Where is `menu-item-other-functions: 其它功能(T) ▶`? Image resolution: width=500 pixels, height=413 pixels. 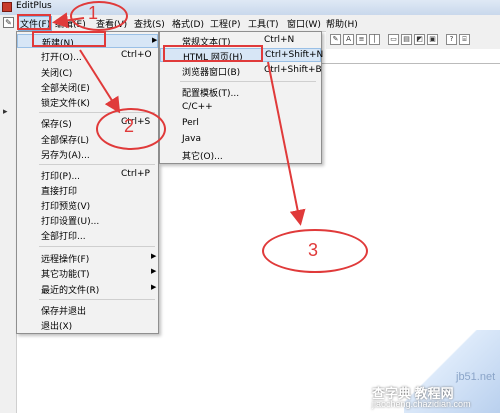 menu-item-other-functions: 其它功能(T) ▶ is located at coordinates (87, 273).